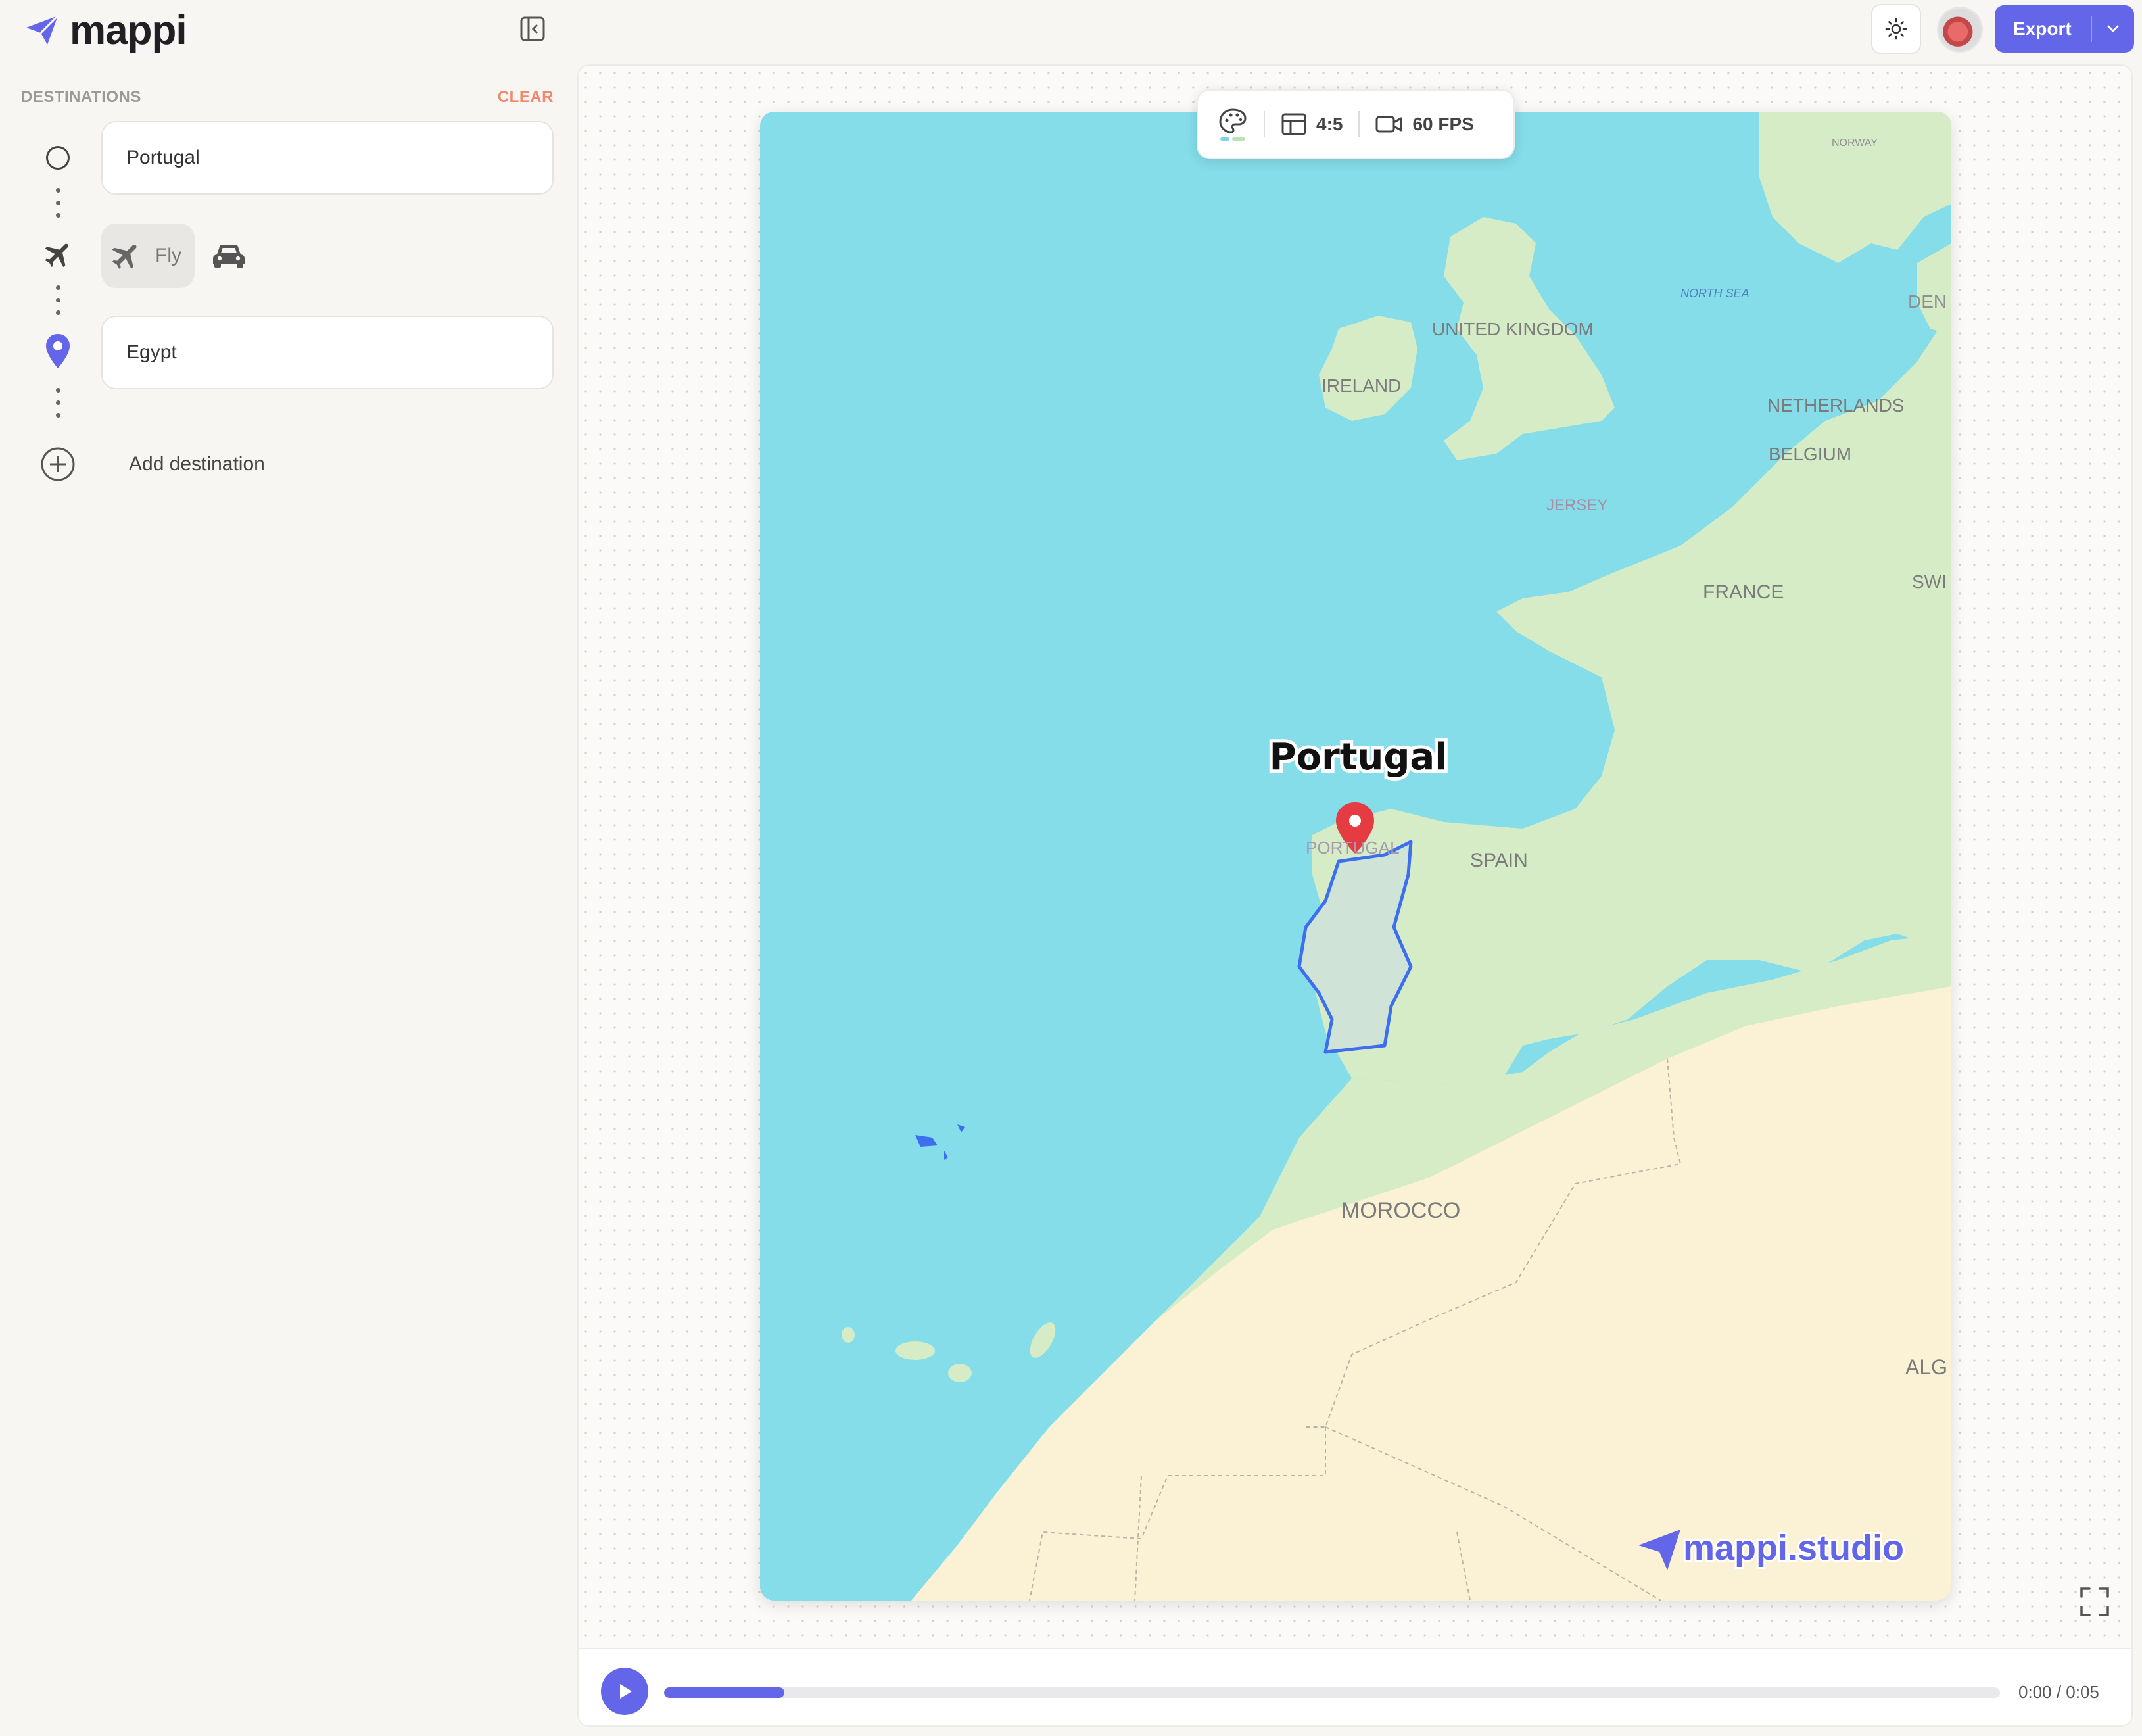 The height and width of the screenshot is (1736, 2142). What do you see at coordinates (81, 97) in the screenshot?
I see `destinations-title: DESTINATIONS` at bounding box center [81, 97].